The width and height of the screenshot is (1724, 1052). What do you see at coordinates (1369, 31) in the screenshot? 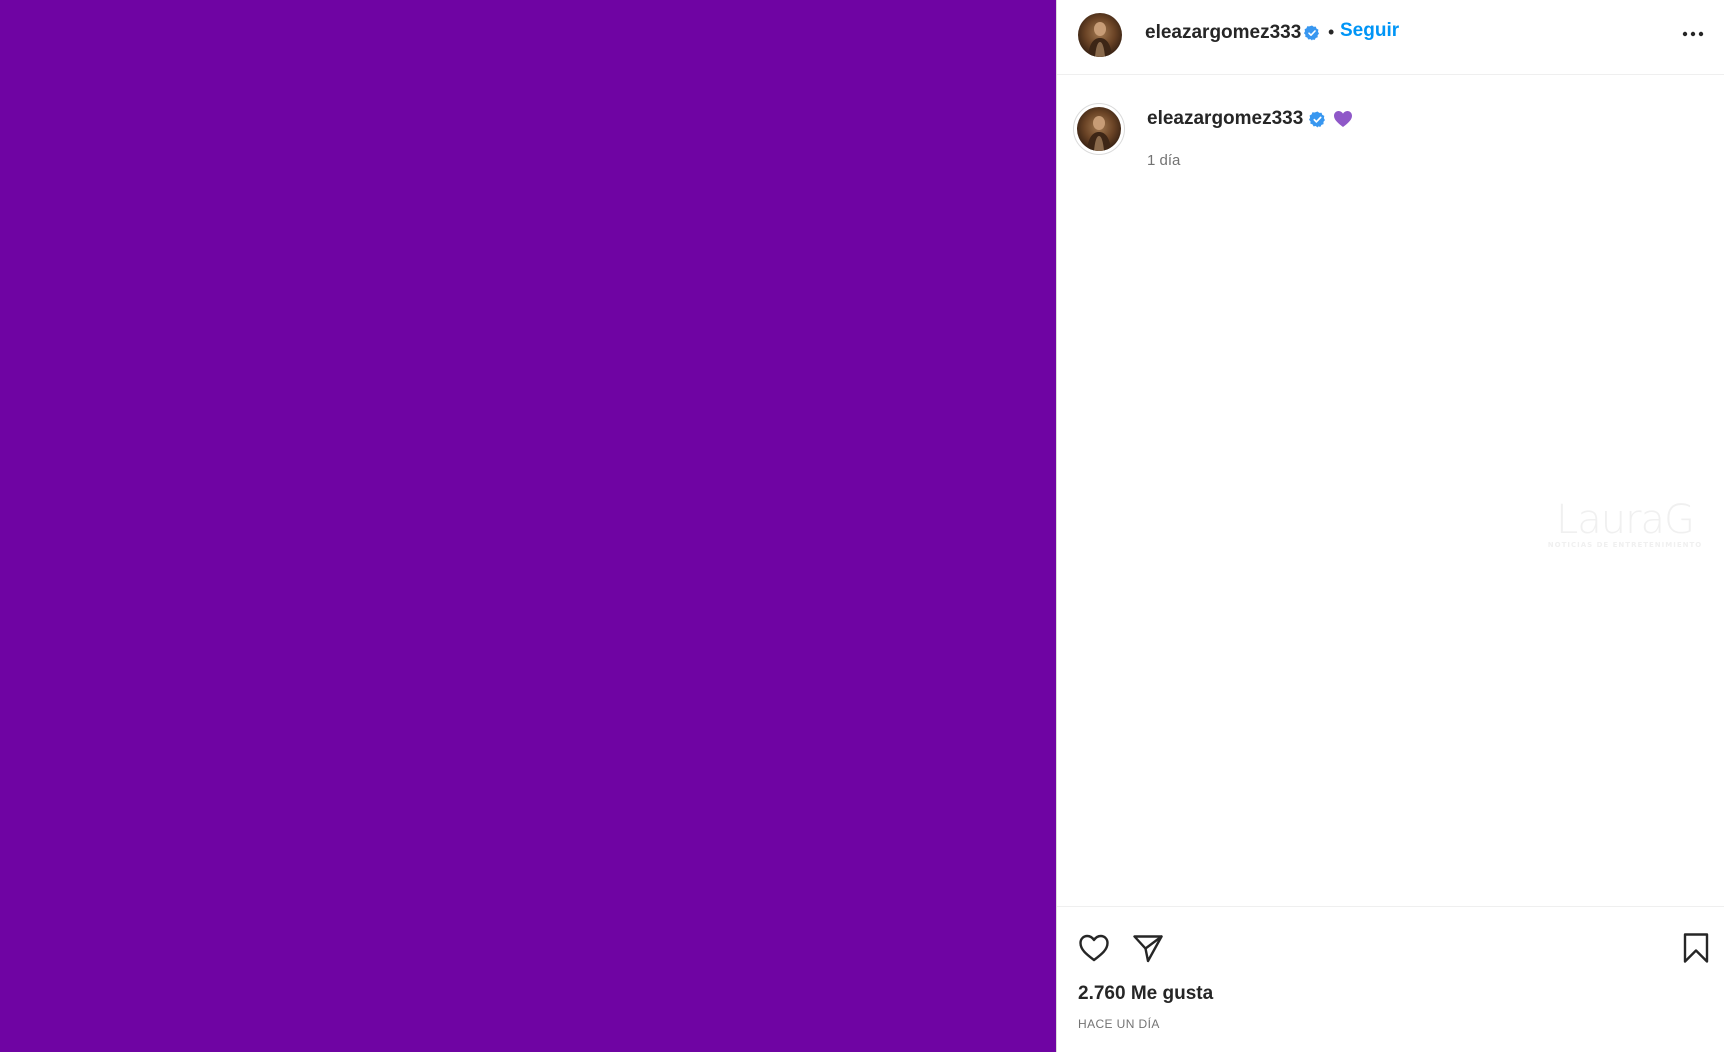
I see `follow-button: Seguir` at bounding box center [1369, 31].